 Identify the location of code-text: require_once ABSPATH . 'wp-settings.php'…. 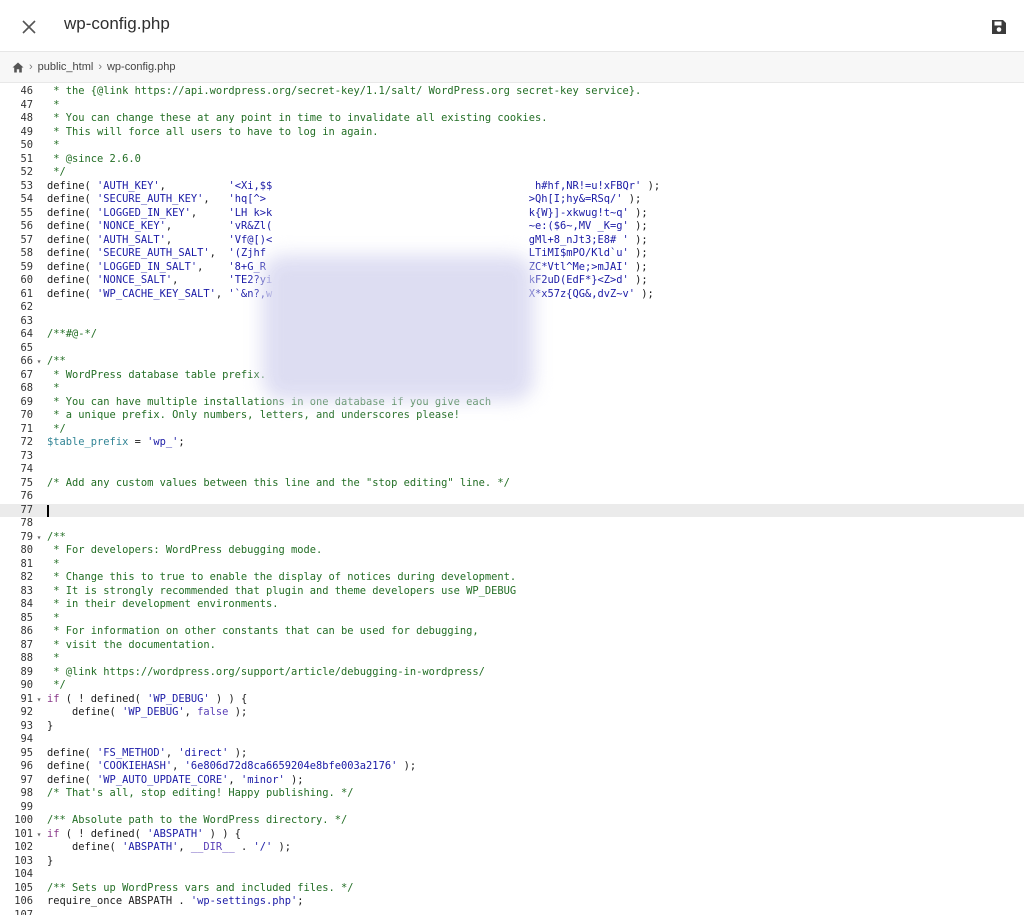
(175, 901).